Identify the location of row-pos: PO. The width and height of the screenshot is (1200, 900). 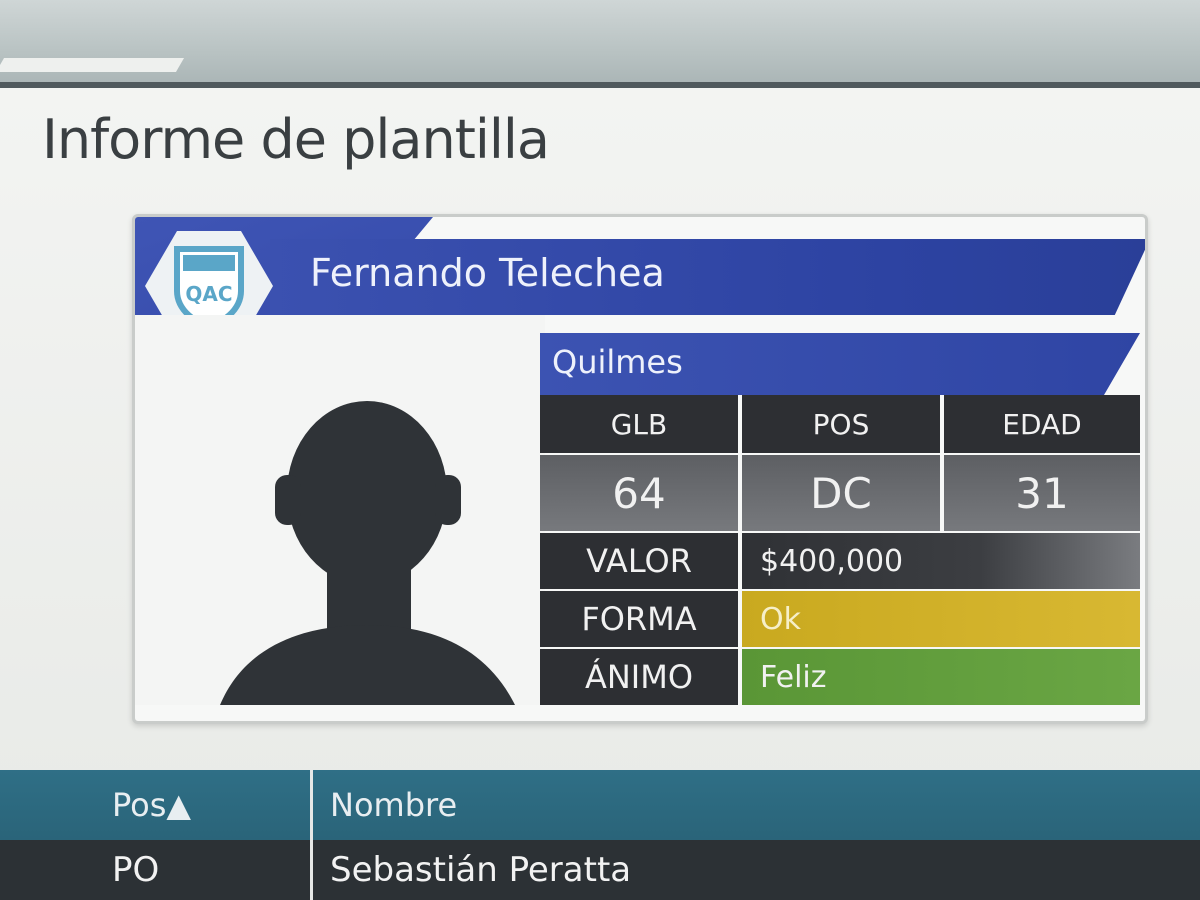
(136, 870).